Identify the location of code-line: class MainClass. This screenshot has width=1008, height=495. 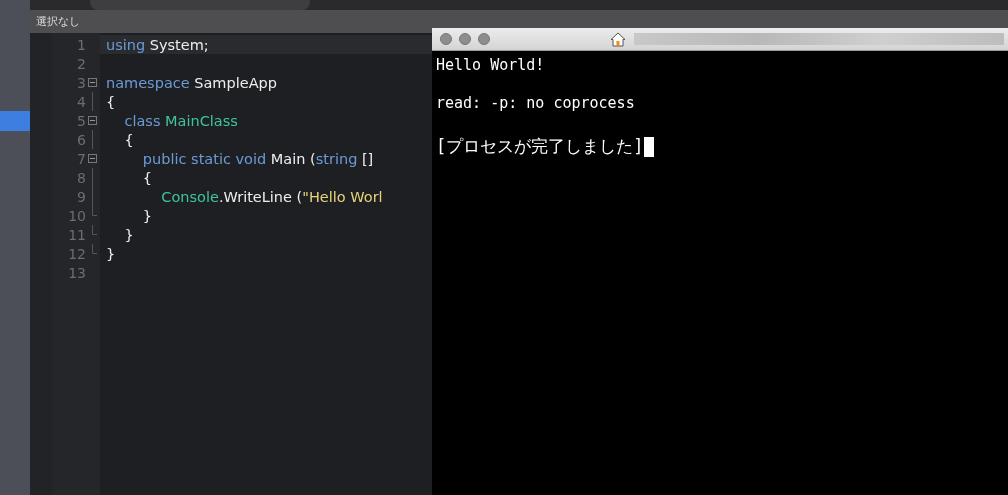
(180, 121).